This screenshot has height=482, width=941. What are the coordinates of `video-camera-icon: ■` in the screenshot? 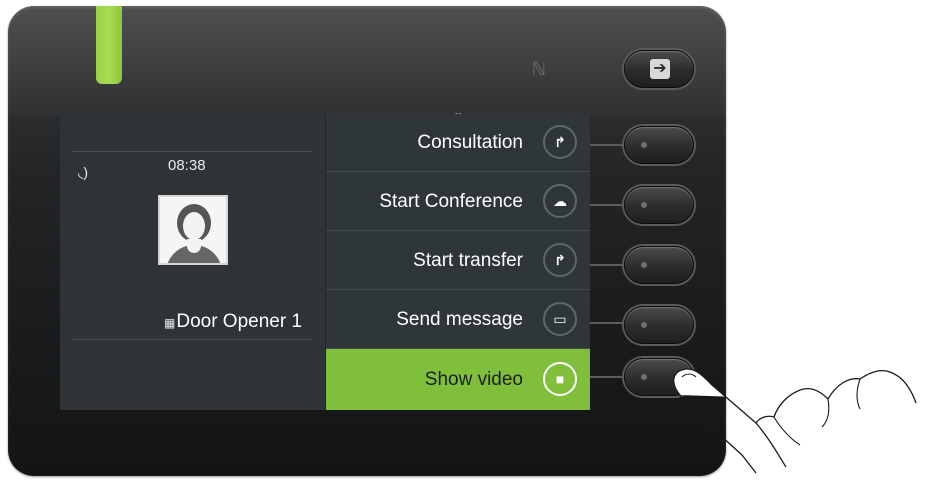 It's located at (560, 379).